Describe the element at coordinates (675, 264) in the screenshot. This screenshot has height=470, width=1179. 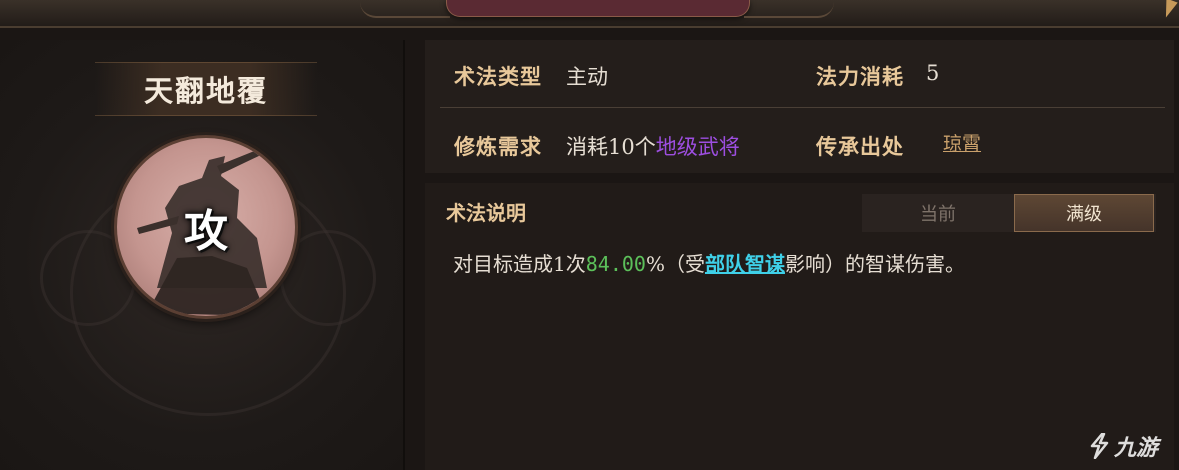
I see `description-mid: %（受` at that location.